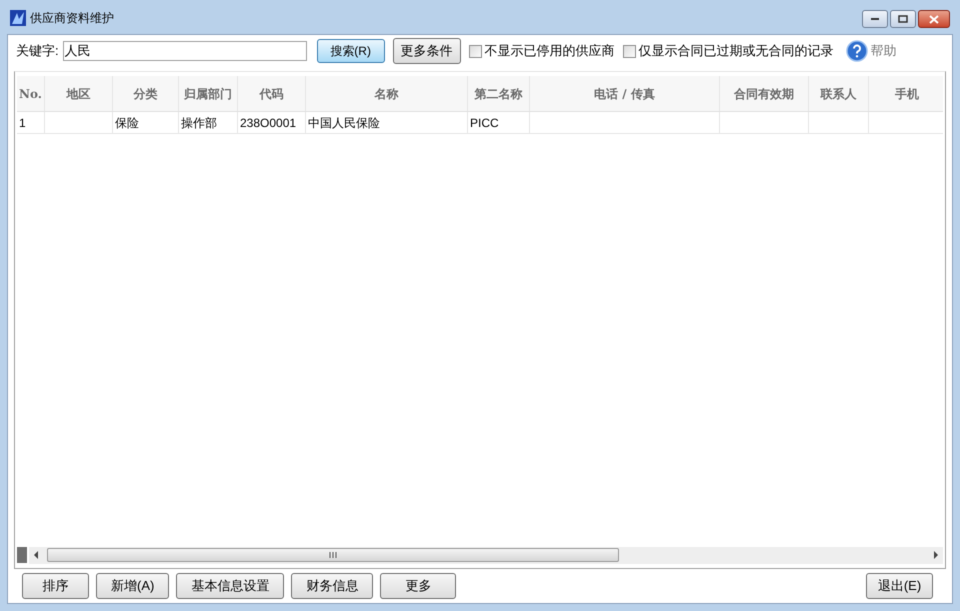 The image size is (960, 611). I want to click on app-logo-icon, so click(18, 18).